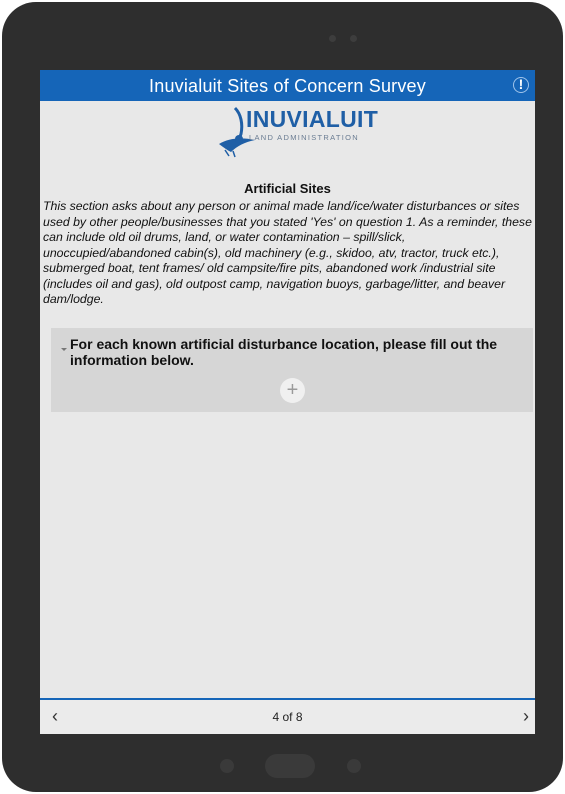 This screenshot has width=565, height=794. I want to click on chevron-right-icon: ›, so click(526, 716).